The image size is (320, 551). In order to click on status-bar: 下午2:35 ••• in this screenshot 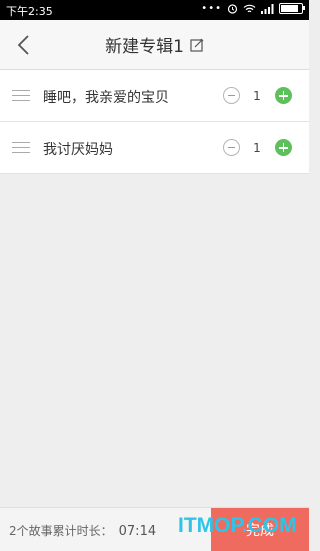, I will do `click(154, 10)`.